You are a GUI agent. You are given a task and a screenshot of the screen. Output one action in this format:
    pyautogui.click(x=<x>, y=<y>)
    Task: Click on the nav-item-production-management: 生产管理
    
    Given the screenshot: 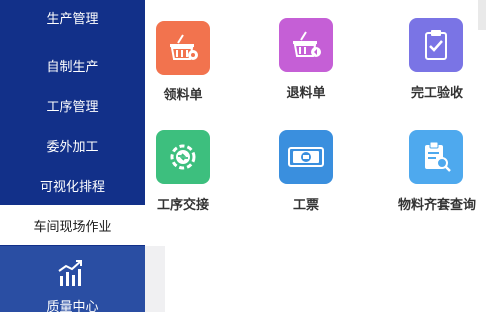 What is the action you would take?
    pyautogui.click(x=72, y=18)
    